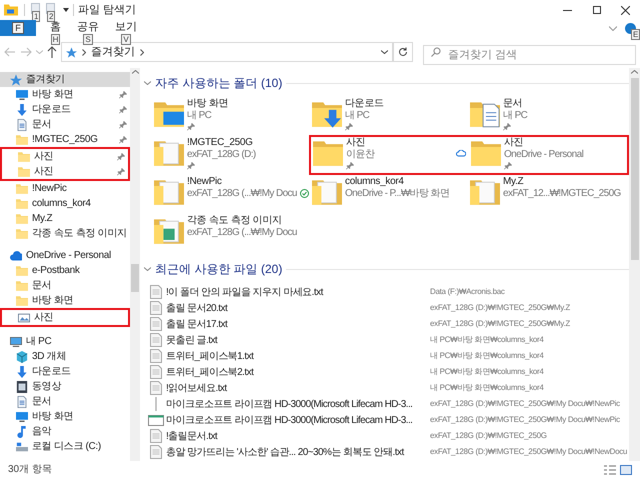 This screenshot has width=640, height=478. What do you see at coordinates (126, 27) in the screenshot?
I see `ribbon-tab: 보기` at bounding box center [126, 27].